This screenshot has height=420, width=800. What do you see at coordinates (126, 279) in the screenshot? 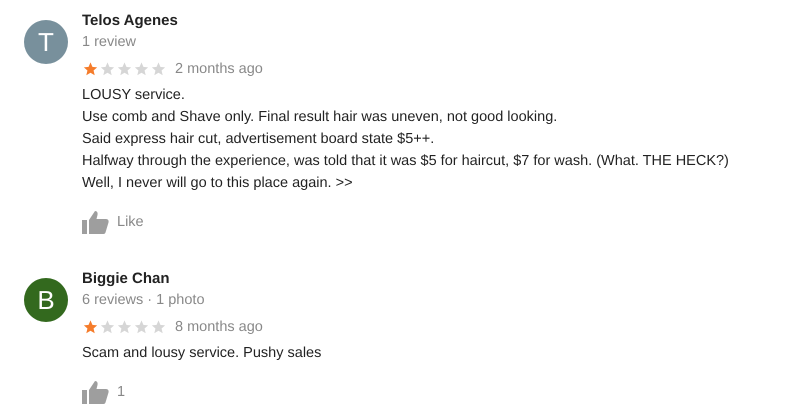
I see `reviewer-name: Biggie Chan` at bounding box center [126, 279].